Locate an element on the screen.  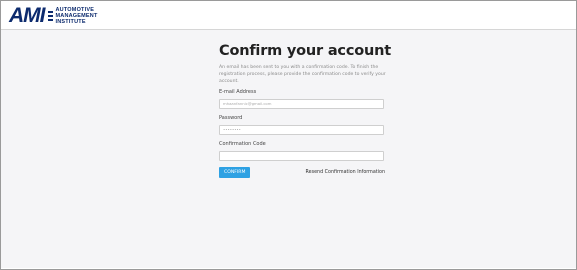
confirmation-code-field is located at coordinates (301, 156).